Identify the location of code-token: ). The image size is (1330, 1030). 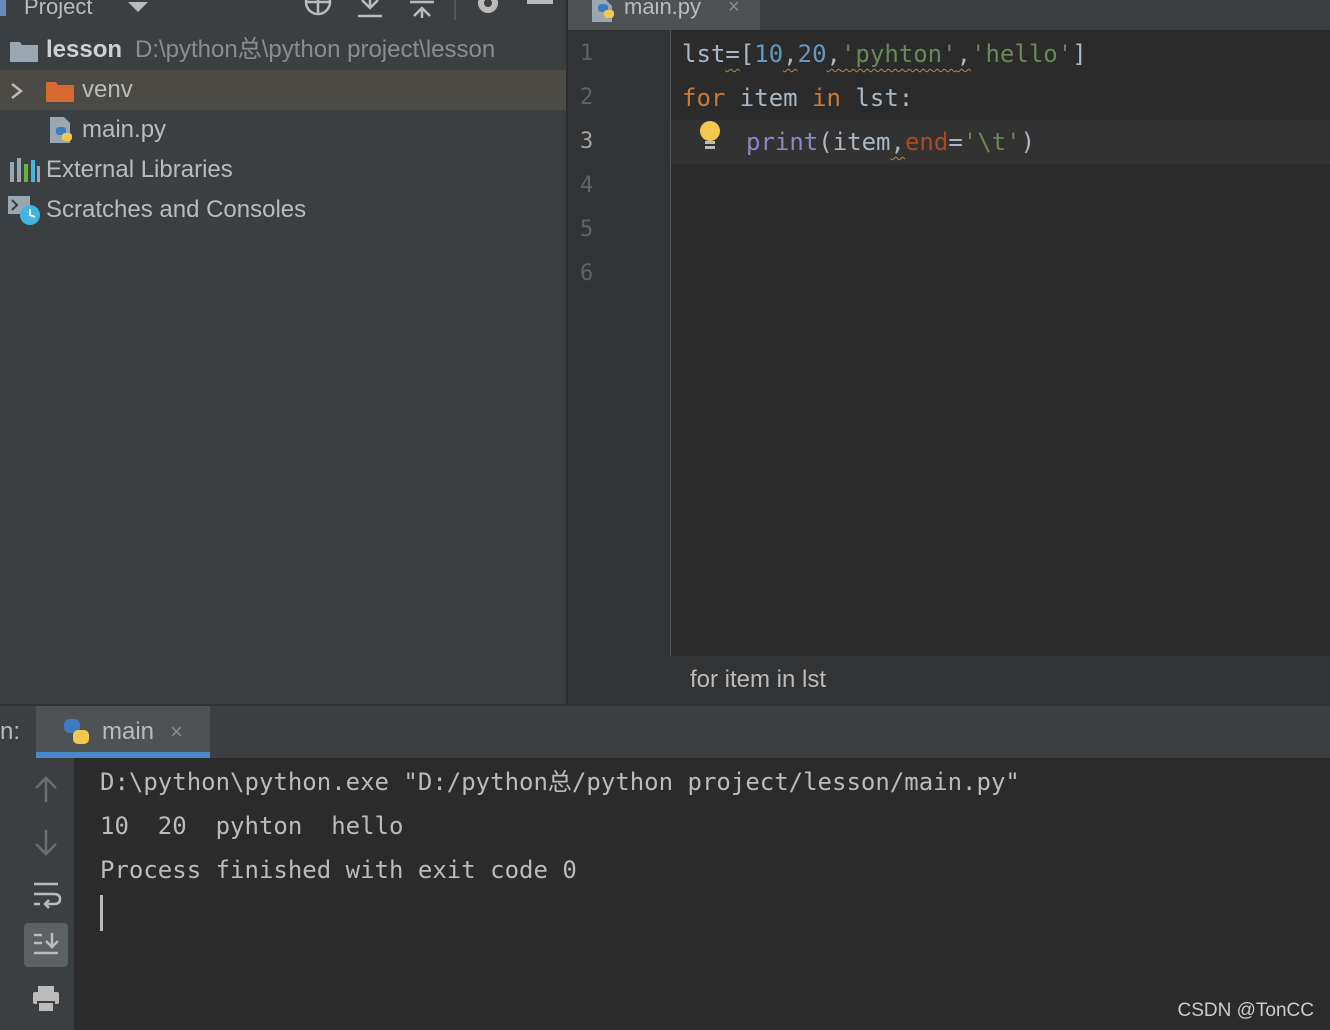
(1028, 142).